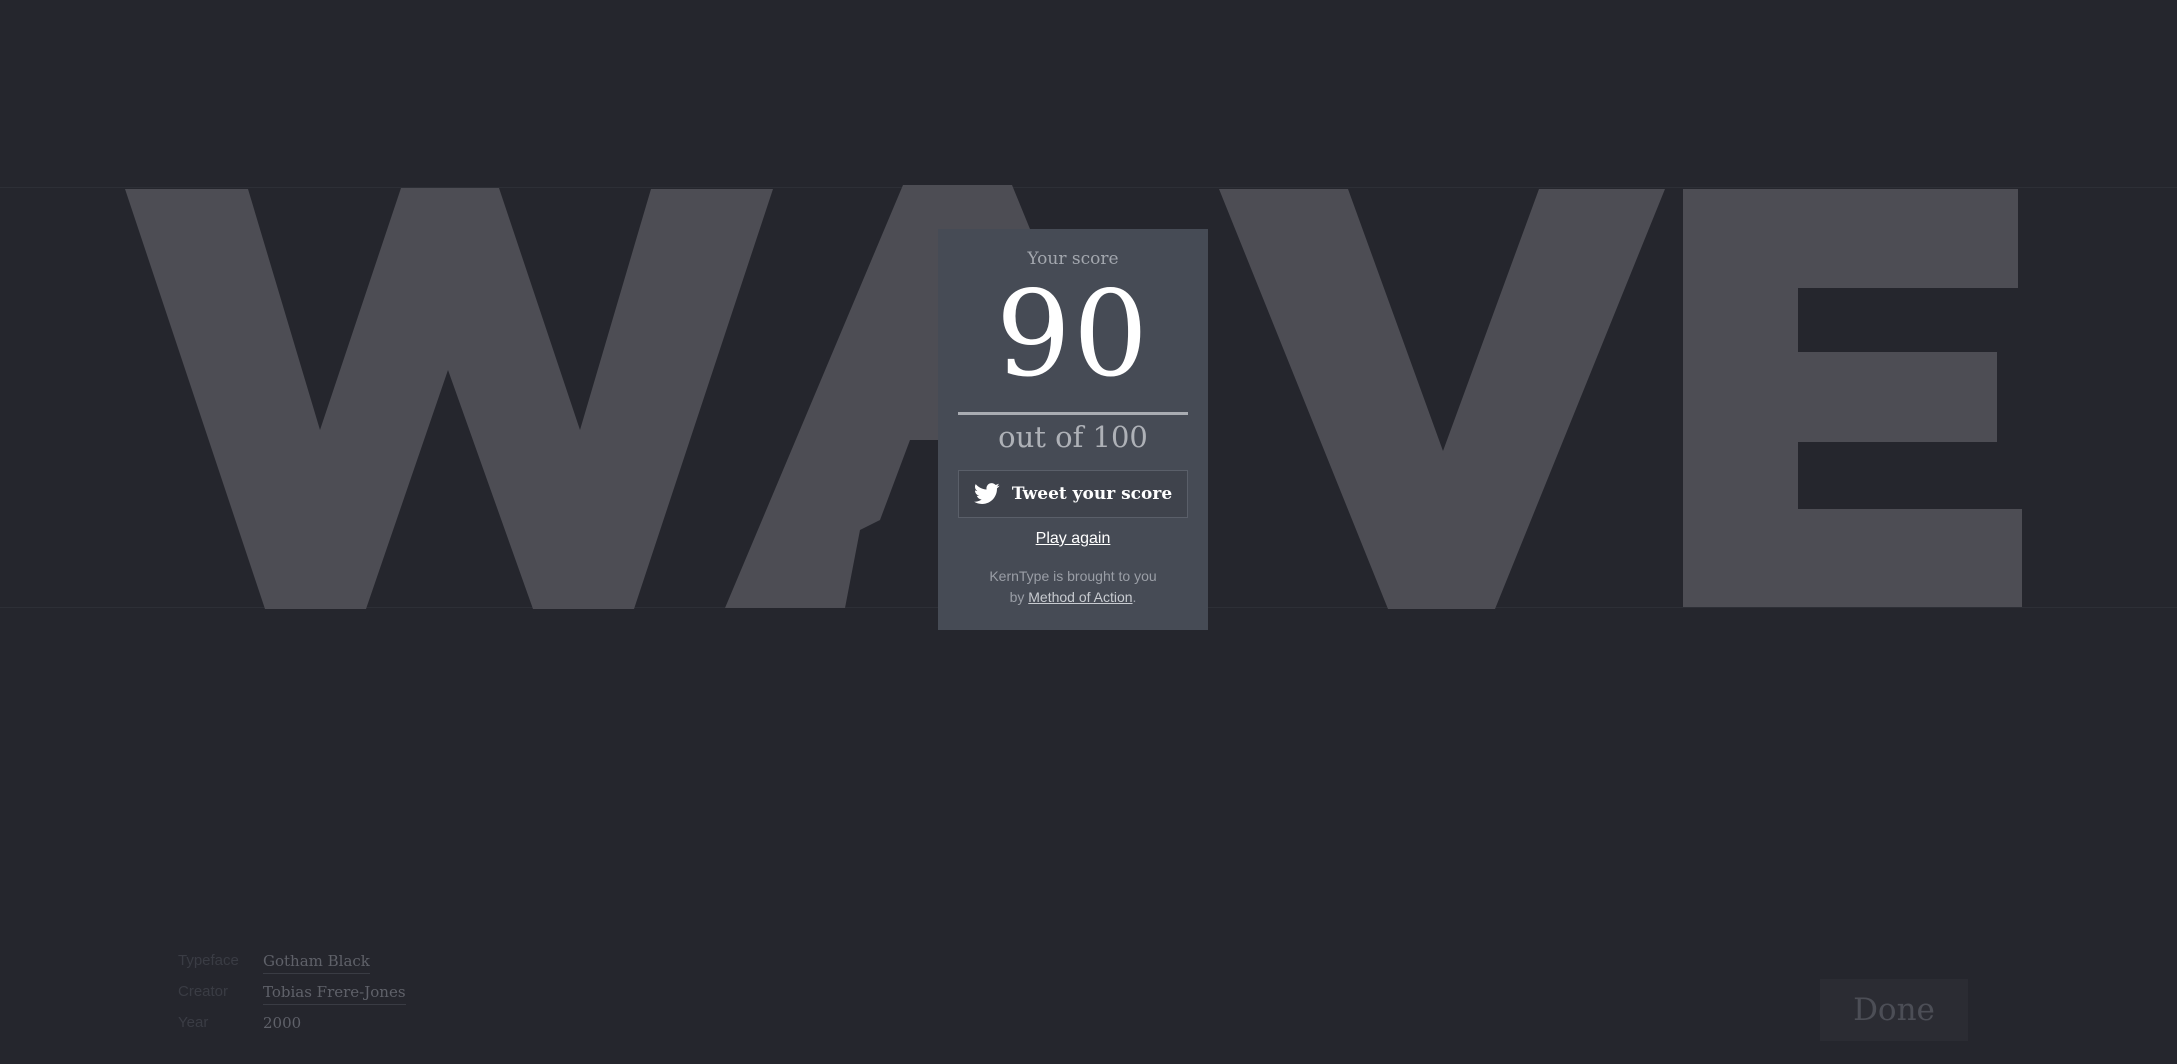 The image size is (2177, 1064). Describe the element at coordinates (1092, 494) in the screenshot. I see `tweet-button-label: Tweet your score` at that location.